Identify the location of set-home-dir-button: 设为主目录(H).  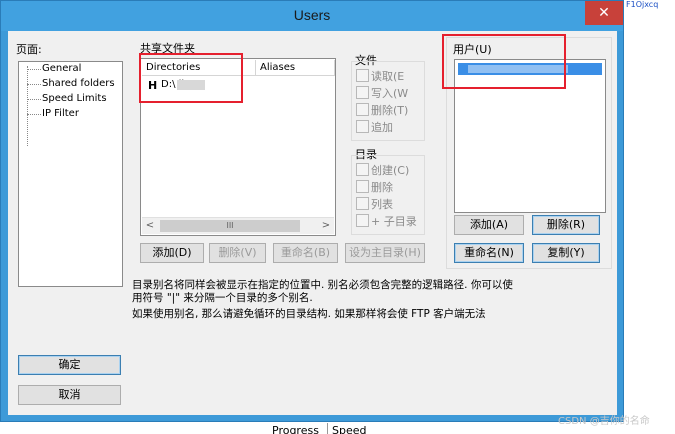
(385, 253).